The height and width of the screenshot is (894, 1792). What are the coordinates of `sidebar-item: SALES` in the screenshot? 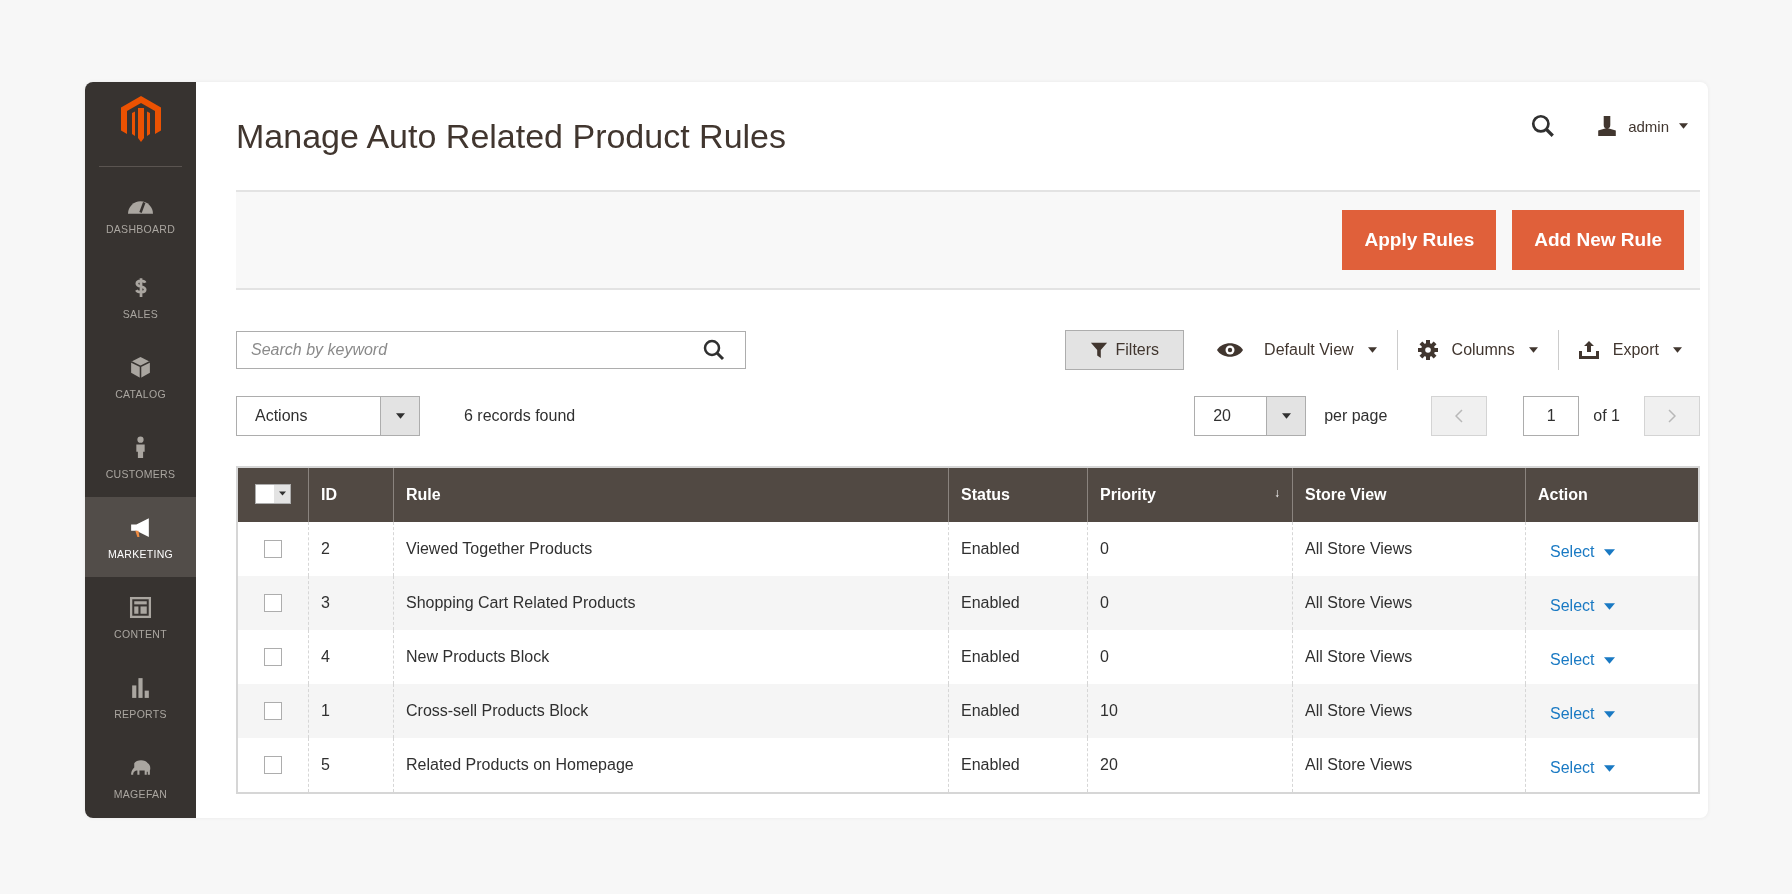 It's located at (140, 297).